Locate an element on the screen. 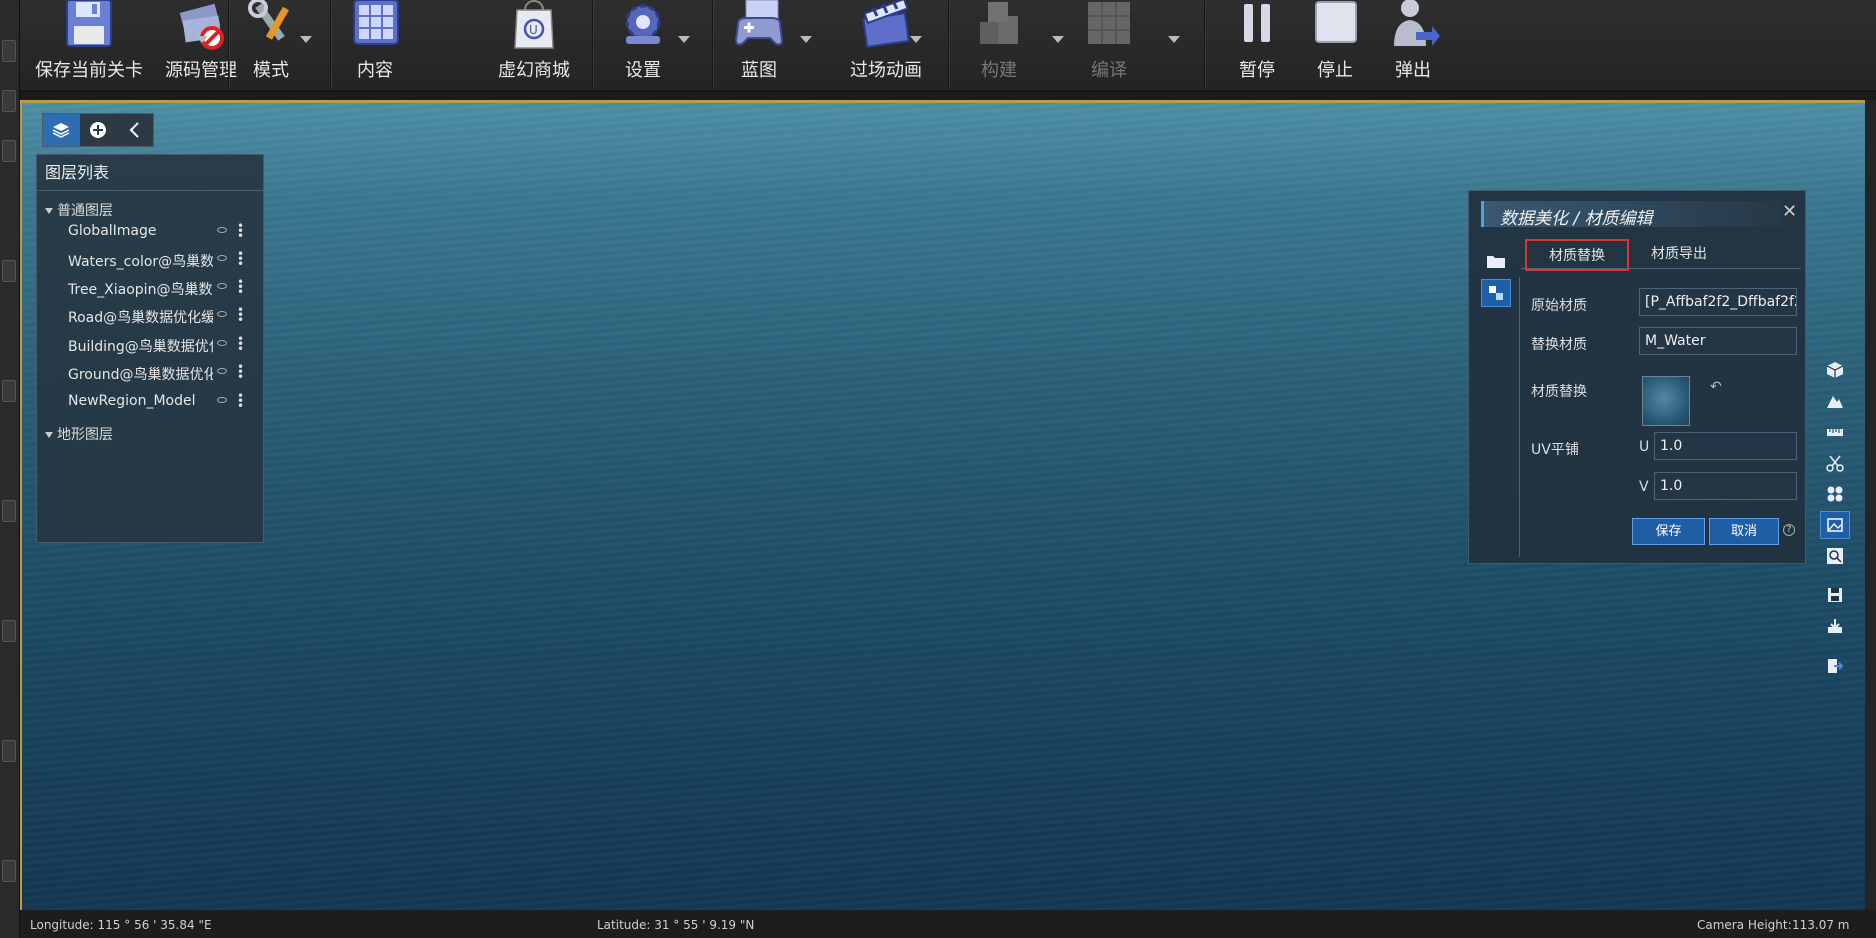  stop-button: 停止 is located at coordinates (1335, 44).